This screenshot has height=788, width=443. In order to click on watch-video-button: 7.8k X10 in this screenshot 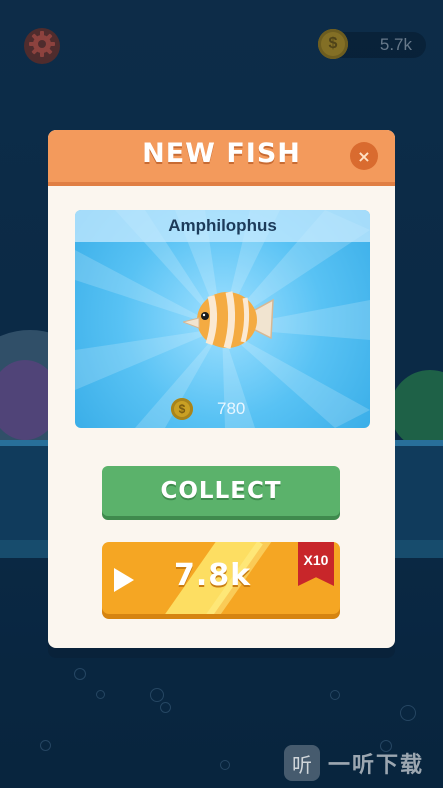, I will do `click(221, 578)`.